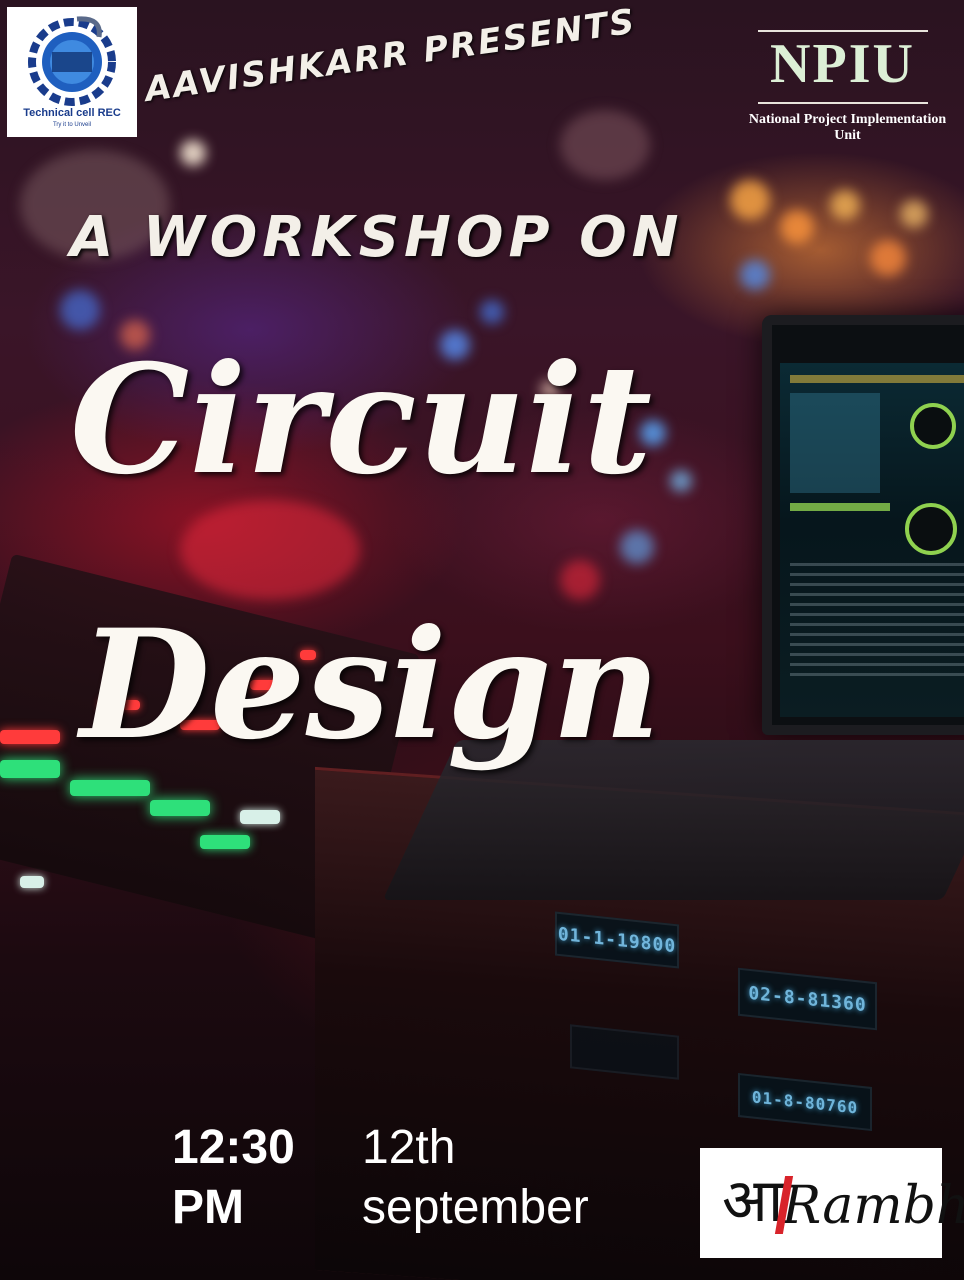 Image resolution: width=964 pixels, height=1280 pixels. I want to click on aarambh-logo: आ Rambh, so click(832, 1203).